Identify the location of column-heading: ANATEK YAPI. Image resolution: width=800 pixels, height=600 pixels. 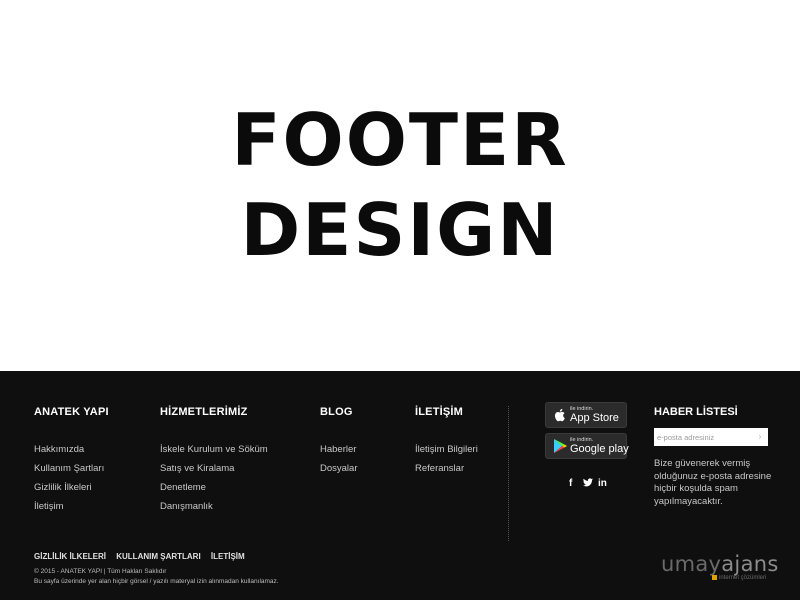
(71, 412).